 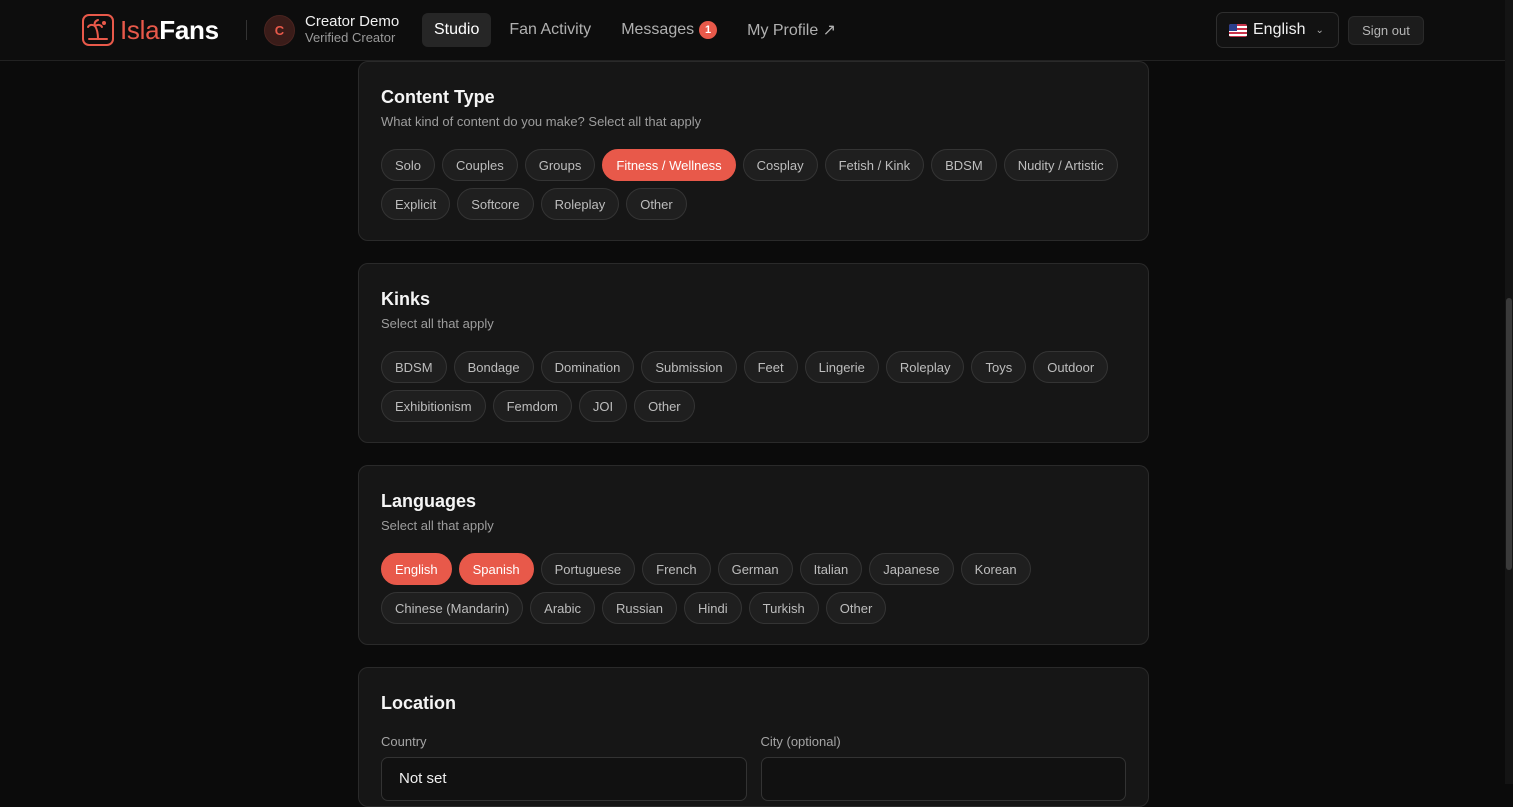 What do you see at coordinates (753, 737) in the screenshot?
I see `location-card: Location Country Not set City (optional)` at bounding box center [753, 737].